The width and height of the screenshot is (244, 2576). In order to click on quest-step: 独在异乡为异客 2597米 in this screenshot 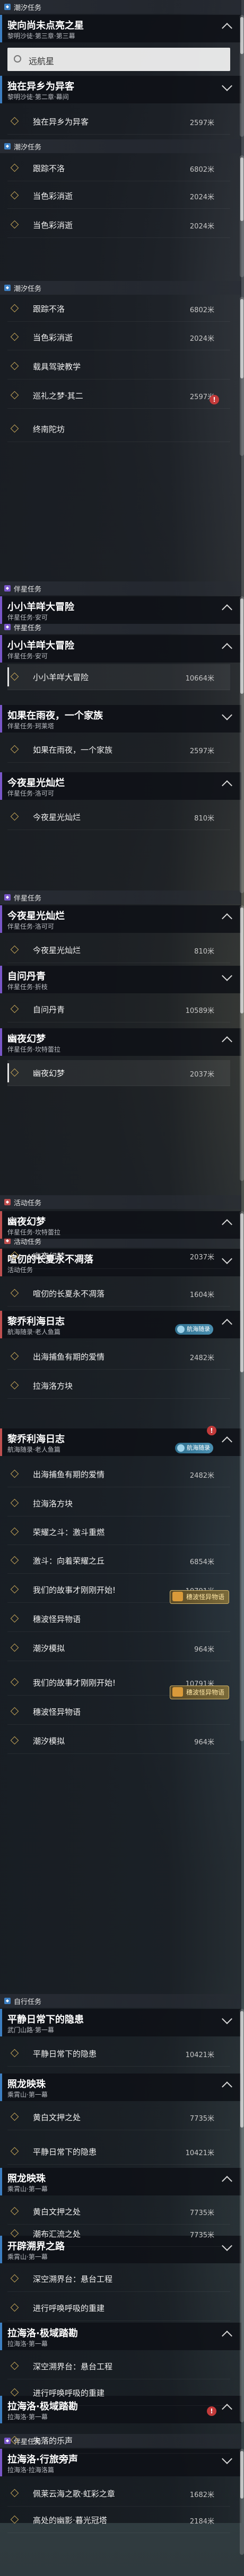, I will do `click(119, 122)`.